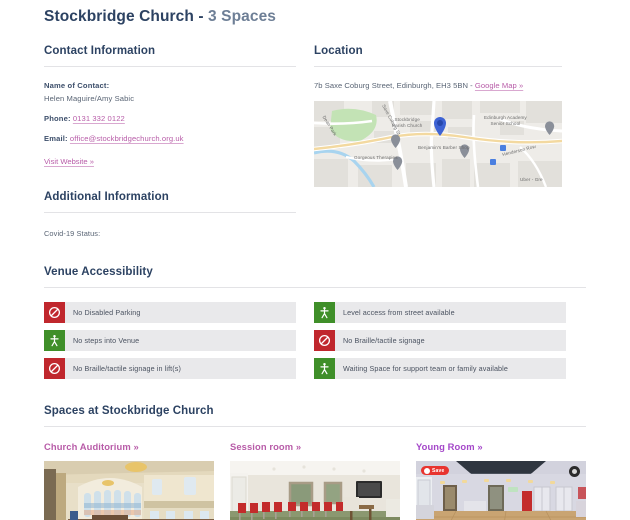 The height and width of the screenshot is (520, 630). I want to click on email-row: Email: office@stockbridgechurch.org.uk, so click(170, 138).